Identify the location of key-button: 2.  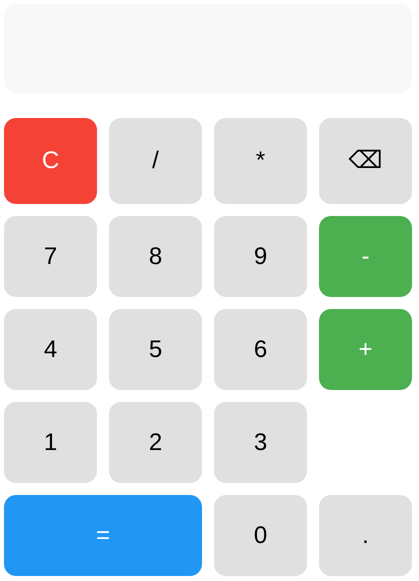
(155, 442).